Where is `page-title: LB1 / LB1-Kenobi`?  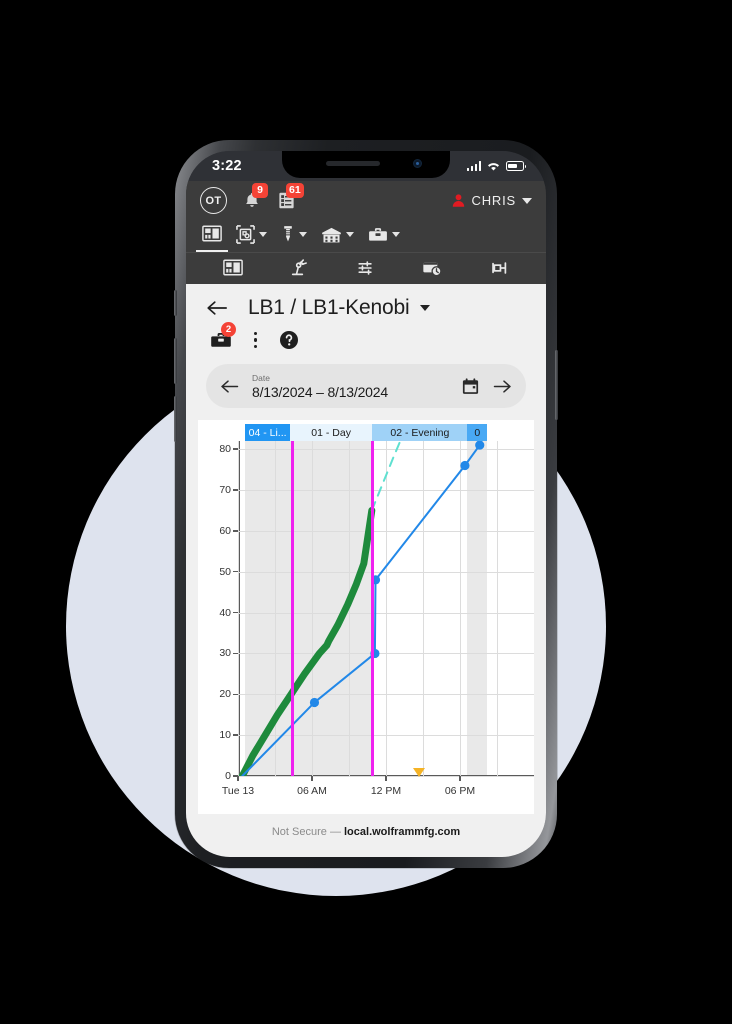 page-title: LB1 / LB1-Kenobi is located at coordinates (329, 307).